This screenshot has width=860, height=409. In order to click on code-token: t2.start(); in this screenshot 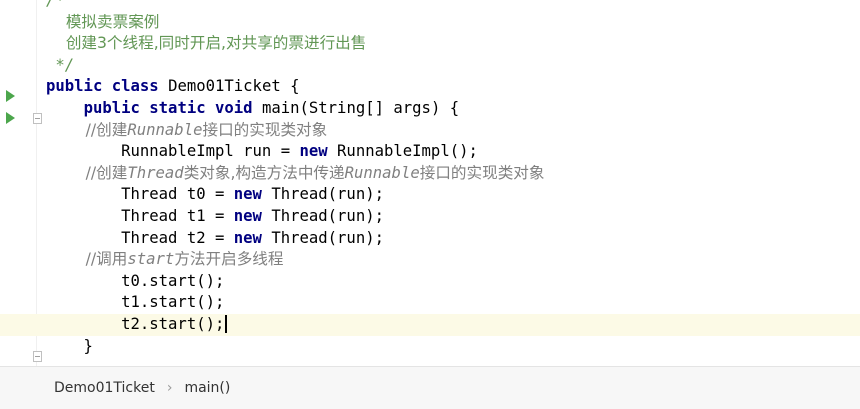, I will do `click(135, 323)`.